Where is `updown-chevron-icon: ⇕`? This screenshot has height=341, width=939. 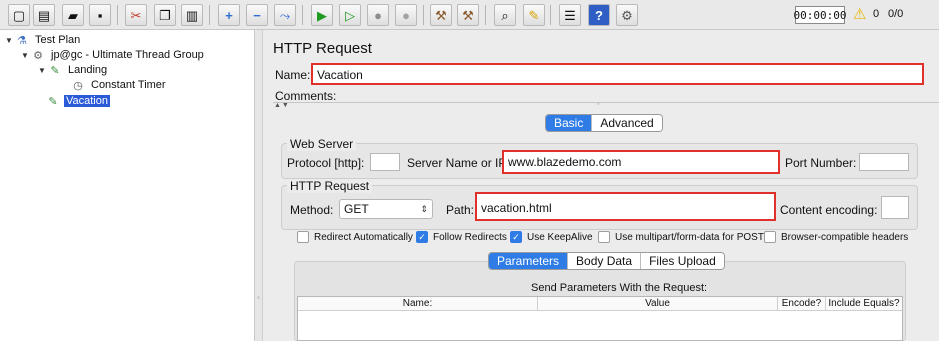 updown-chevron-icon: ⇕ is located at coordinates (424, 208).